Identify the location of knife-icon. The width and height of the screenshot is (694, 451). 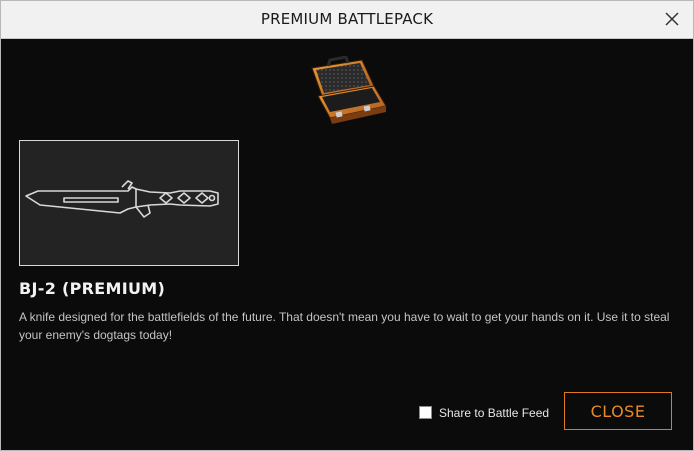
(122, 199).